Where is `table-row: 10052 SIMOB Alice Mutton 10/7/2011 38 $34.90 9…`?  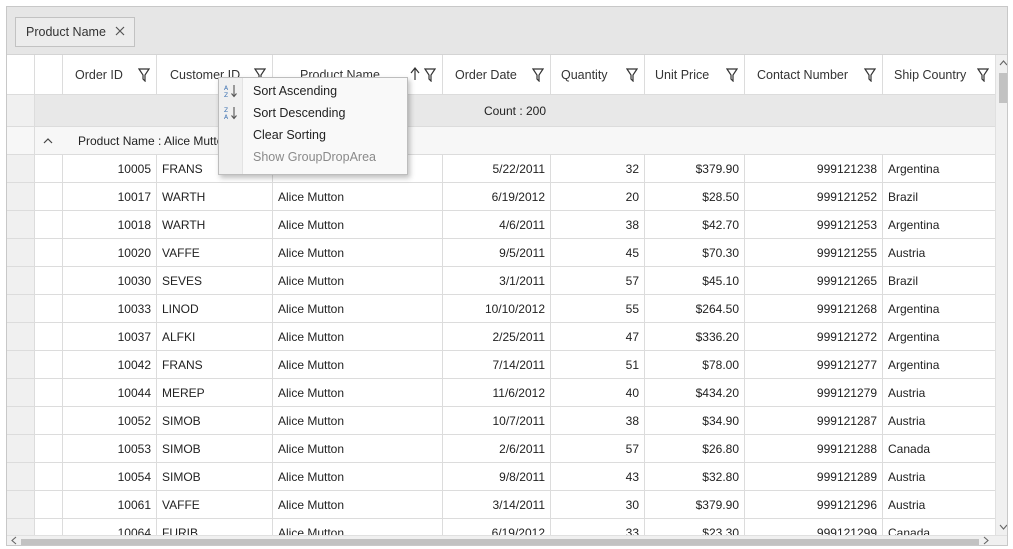 table-row: 10052 SIMOB Alice Mutton 10/7/2011 38 $34.90 9… is located at coordinates (501, 421).